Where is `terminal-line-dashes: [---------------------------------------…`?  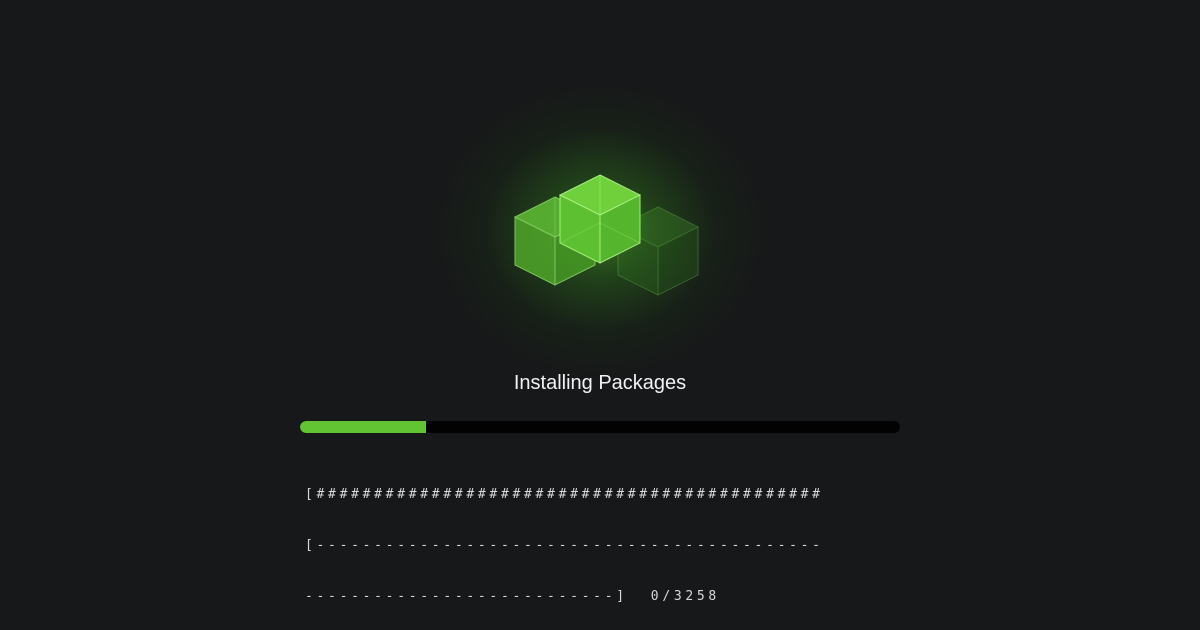 terminal-line-dashes: [---------------------------------------… is located at coordinates (564, 545).